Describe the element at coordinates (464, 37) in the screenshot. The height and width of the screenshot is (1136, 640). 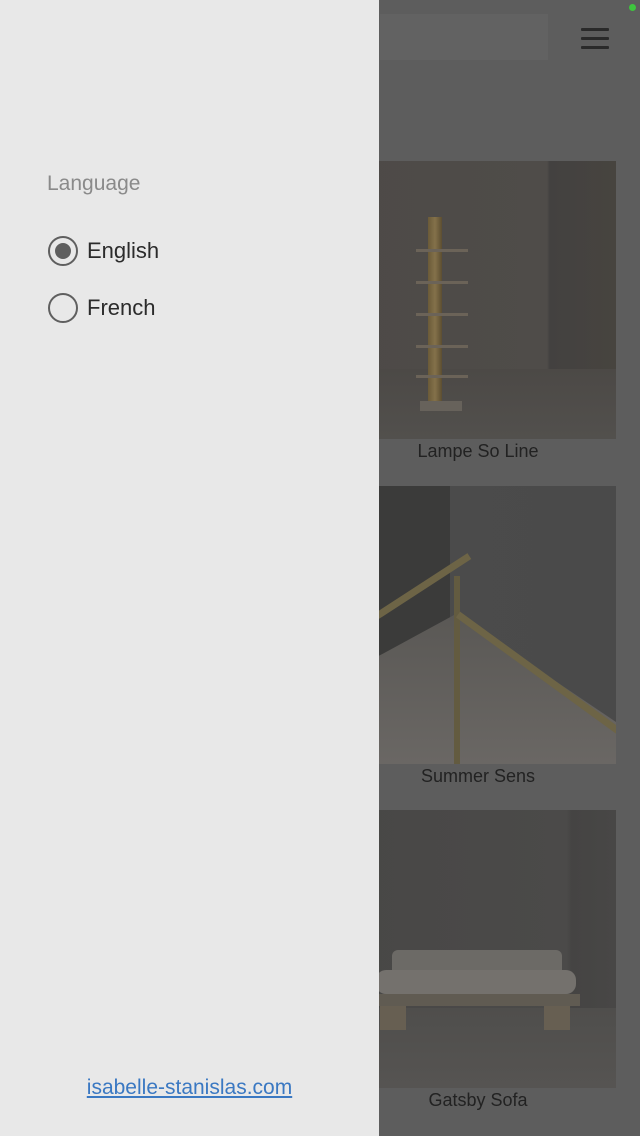
I see `header-search-area` at that location.